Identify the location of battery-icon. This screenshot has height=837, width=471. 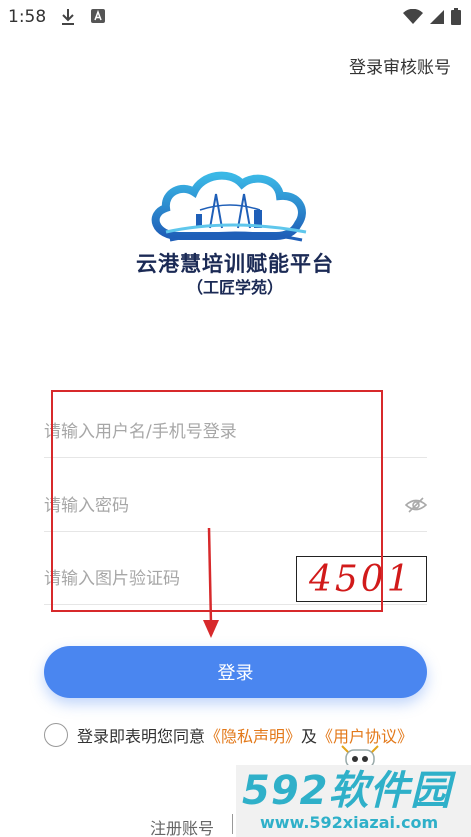
(456, 16).